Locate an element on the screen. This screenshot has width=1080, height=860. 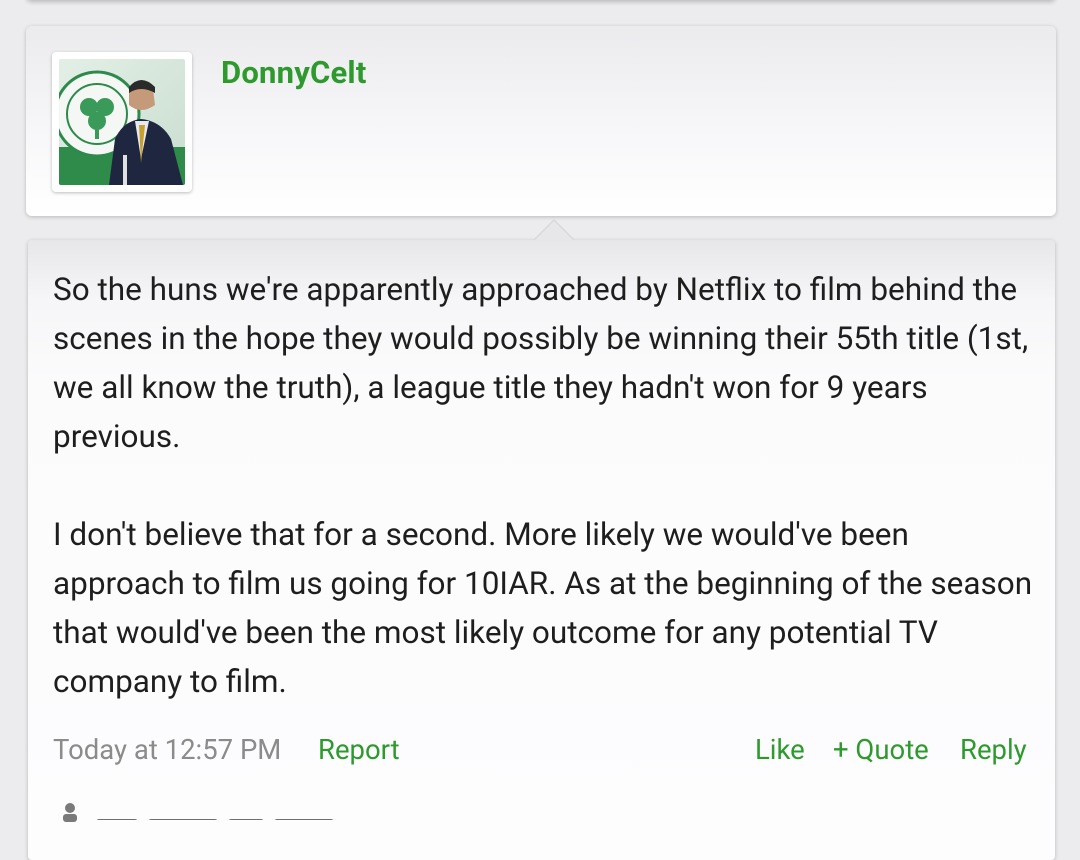
avatar-frame is located at coordinates (122, 122).